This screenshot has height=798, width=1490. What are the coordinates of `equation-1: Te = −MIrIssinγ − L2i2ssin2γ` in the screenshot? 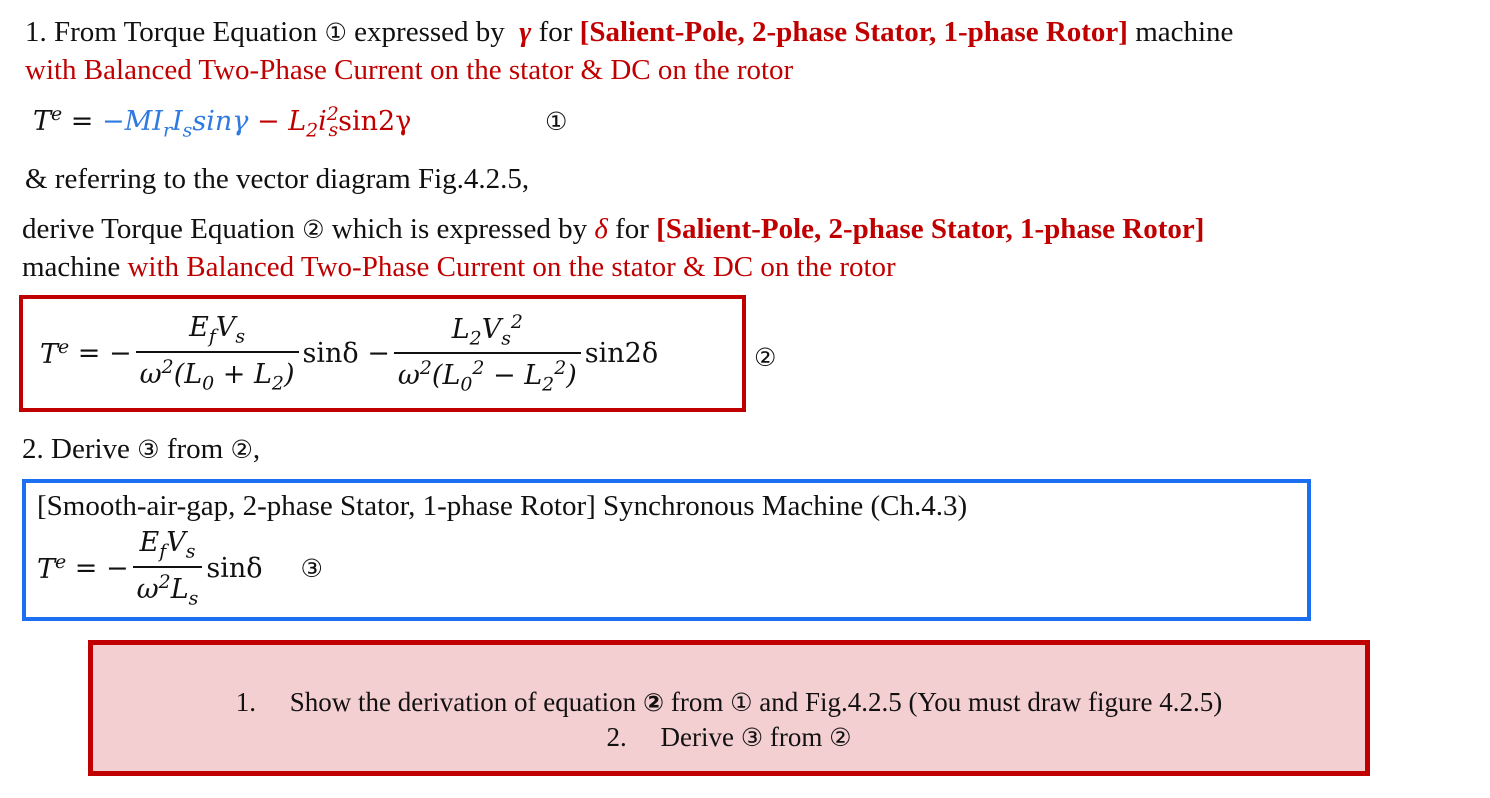 It's located at (222, 122).